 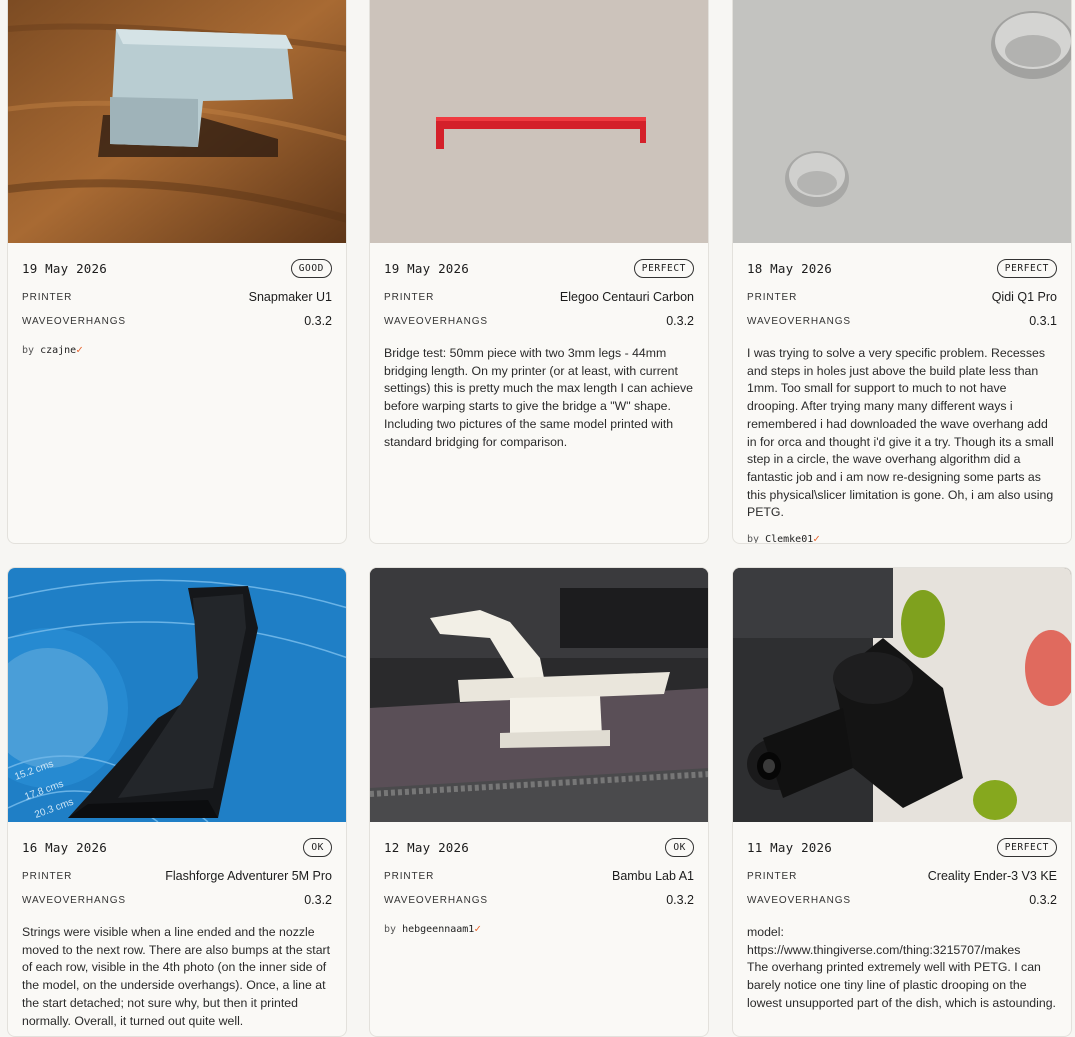 What do you see at coordinates (789, 847) in the screenshot?
I see `review-date: 11 May 2026` at bounding box center [789, 847].